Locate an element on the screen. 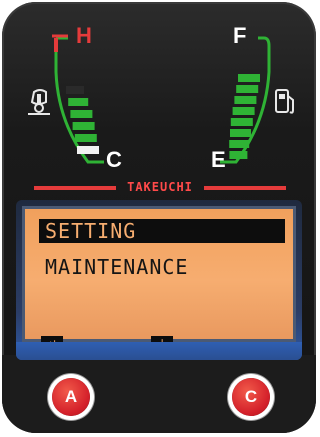  coolant-temperature-icon is located at coordinates (39, 102).